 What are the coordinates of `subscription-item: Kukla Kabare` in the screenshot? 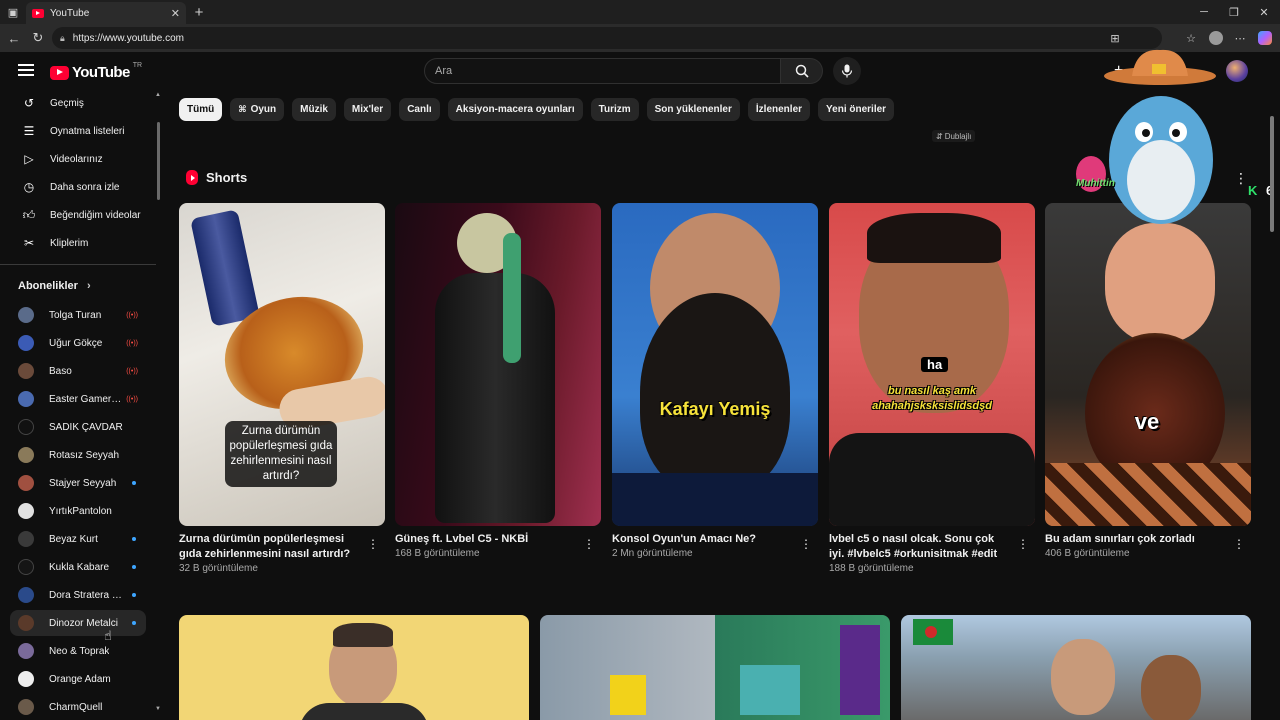 It's located at (78, 567).